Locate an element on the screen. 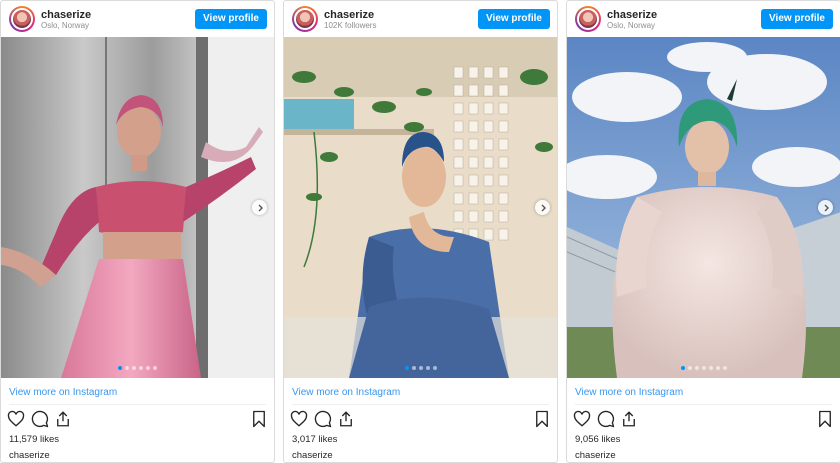  likes-count: 3,017 likes is located at coordinates (315, 439).